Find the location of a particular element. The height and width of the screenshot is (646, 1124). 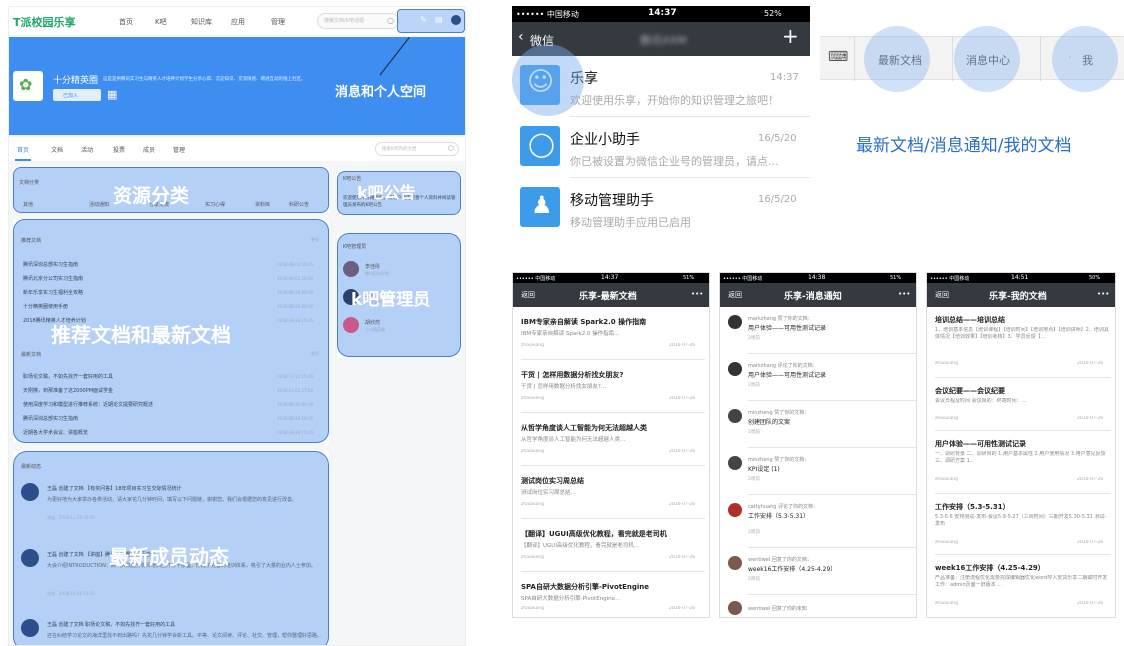

newest-more: 更多 is located at coordinates (315, 354).